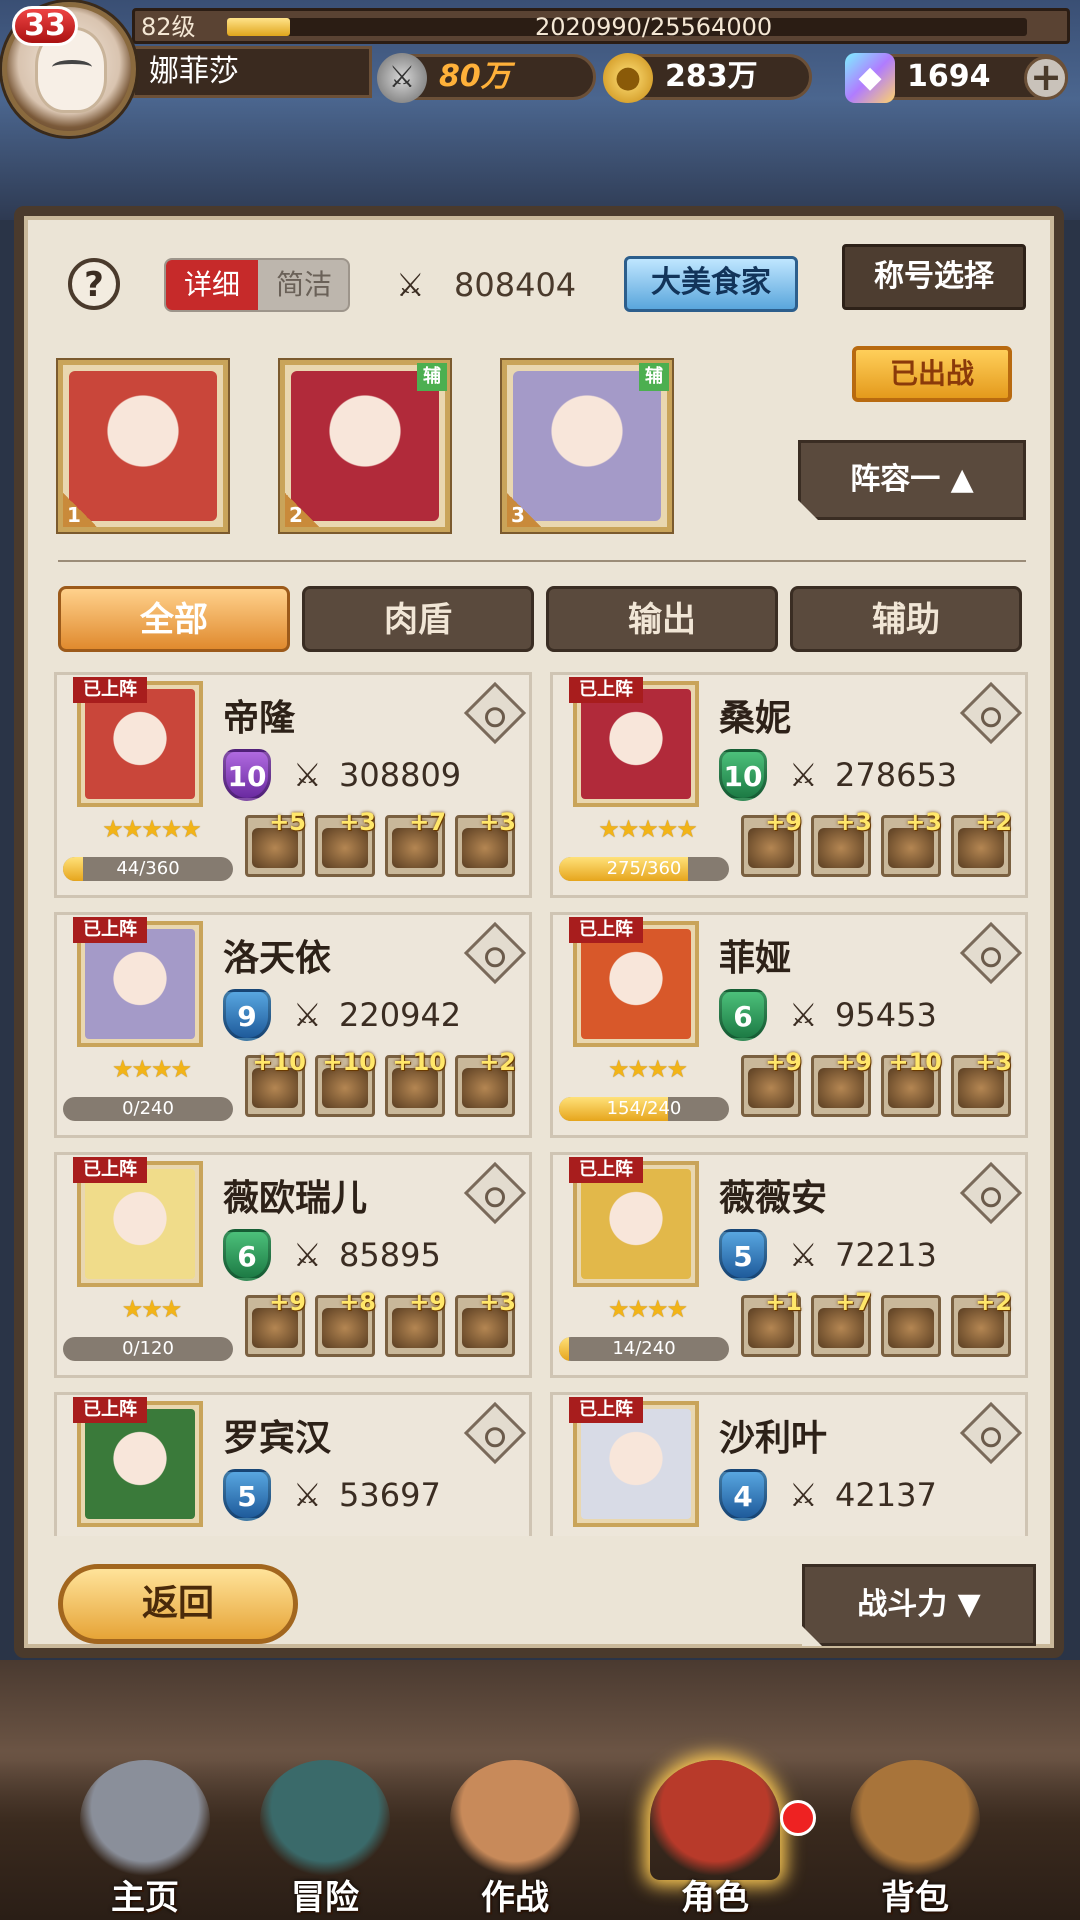  I want to click on hero-exp-text: 0/120, so click(148, 1348).